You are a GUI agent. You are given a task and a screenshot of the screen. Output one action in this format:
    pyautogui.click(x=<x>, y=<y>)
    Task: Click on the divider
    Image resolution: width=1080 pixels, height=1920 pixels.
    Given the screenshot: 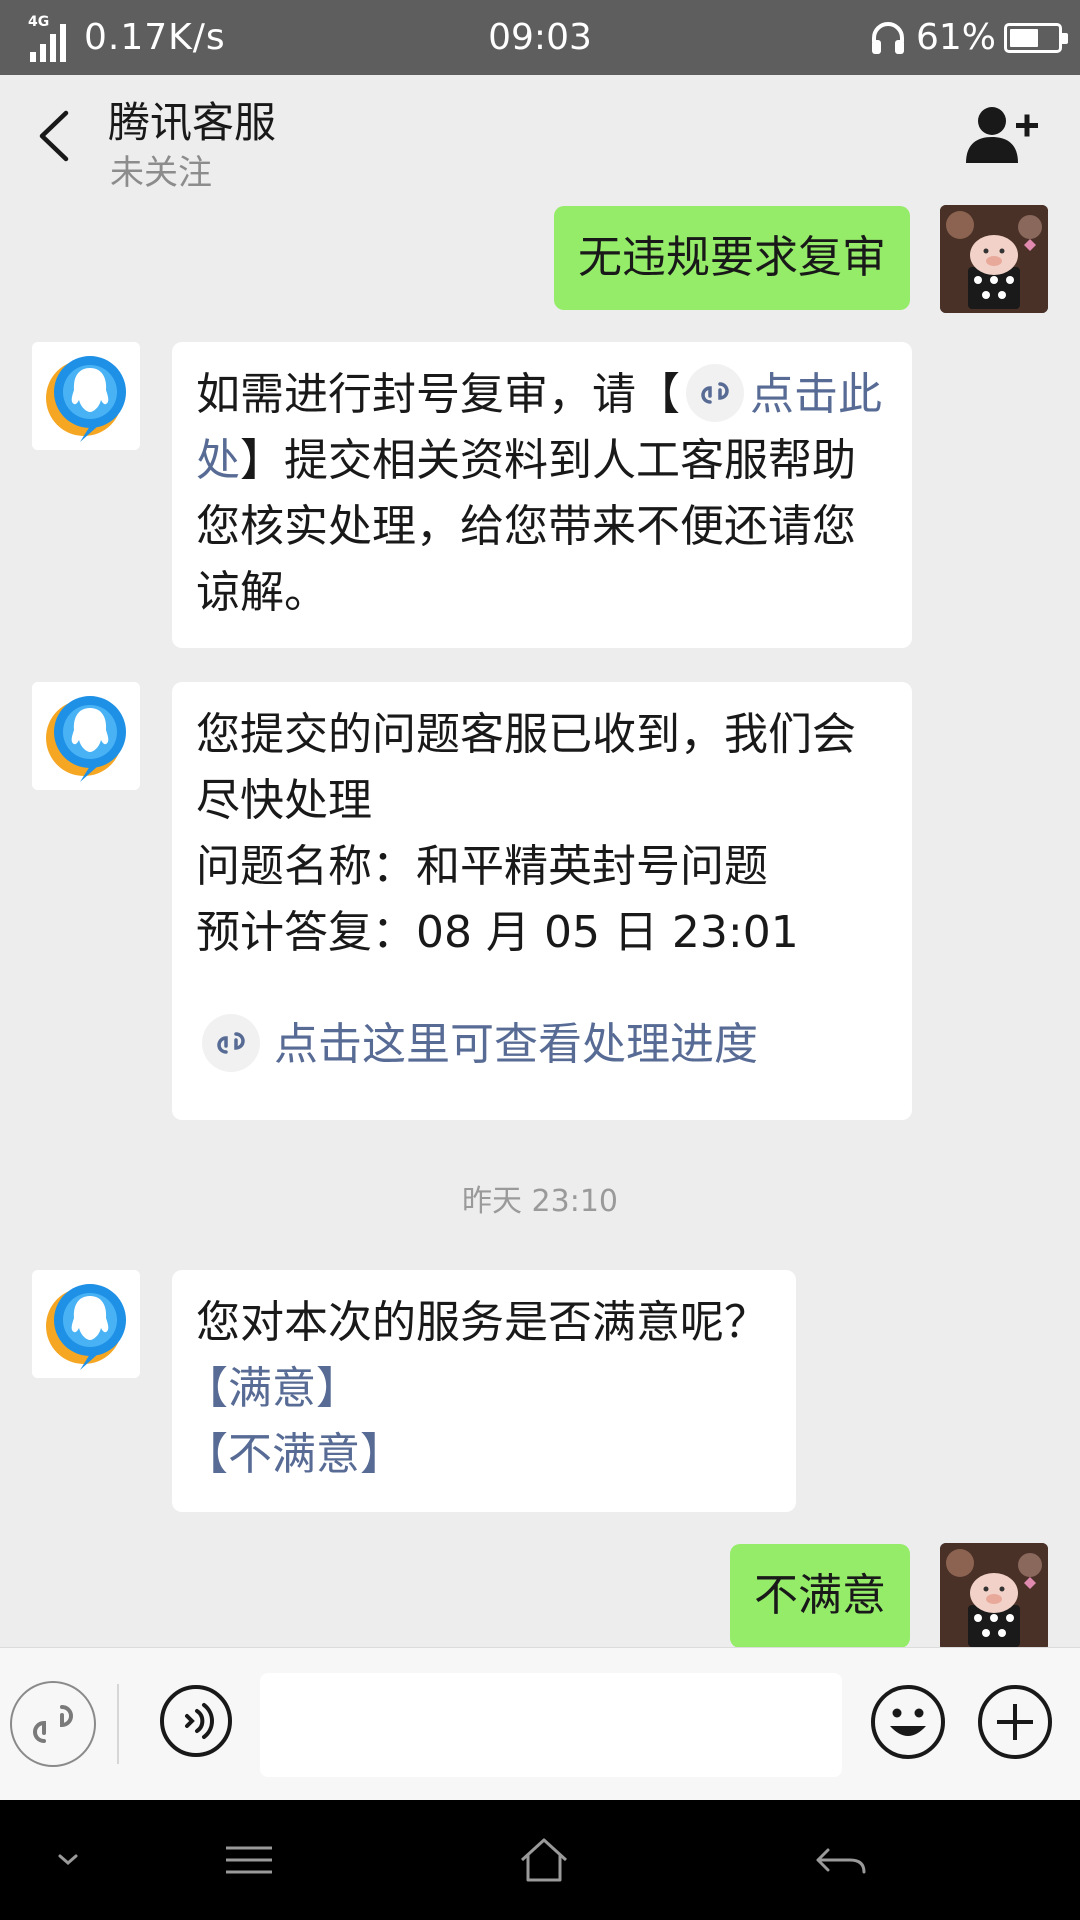 What is the action you would take?
    pyautogui.click(x=118, y=1724)
    